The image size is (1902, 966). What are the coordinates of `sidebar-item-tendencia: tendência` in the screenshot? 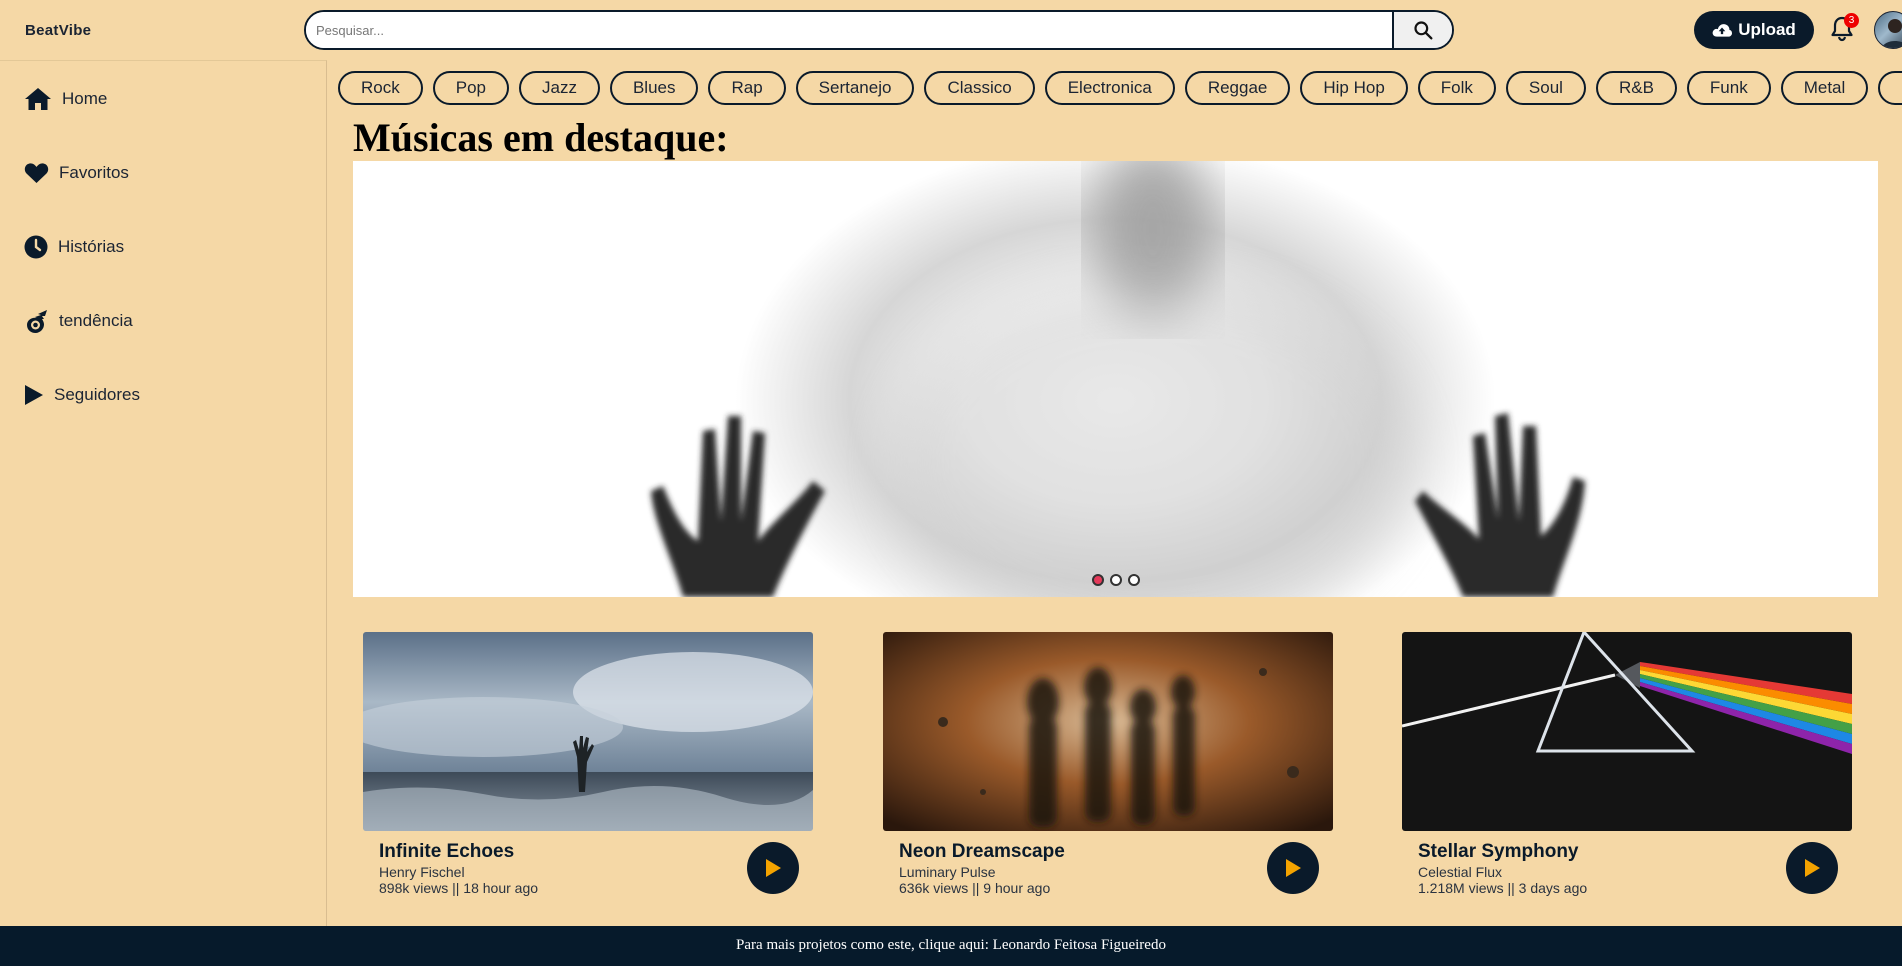 It's located at (78, 321).